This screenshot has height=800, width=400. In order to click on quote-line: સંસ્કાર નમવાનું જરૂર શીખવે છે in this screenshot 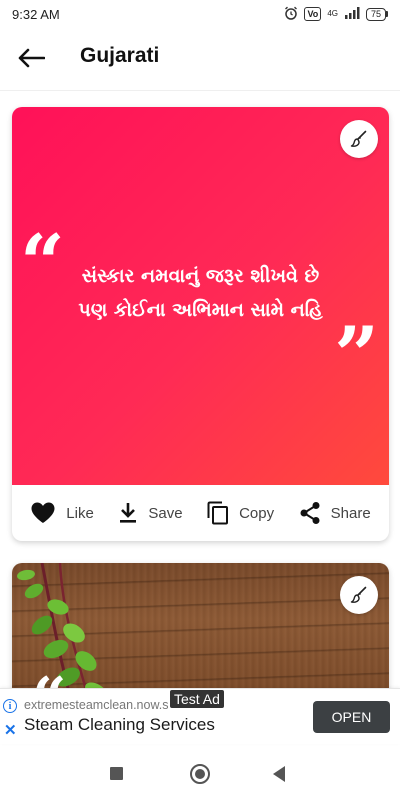, I will do `click(200, 276)`.